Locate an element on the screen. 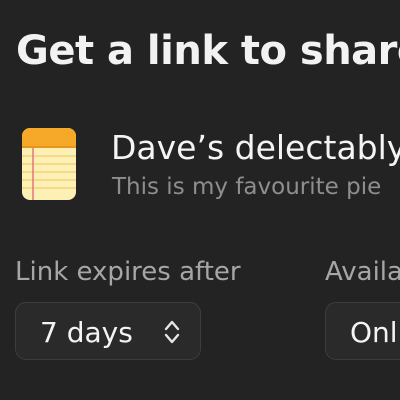 Image resolution: width=400 pixels, height=400 pixels. availability-select: Onl is located at coordinates (362, 331).